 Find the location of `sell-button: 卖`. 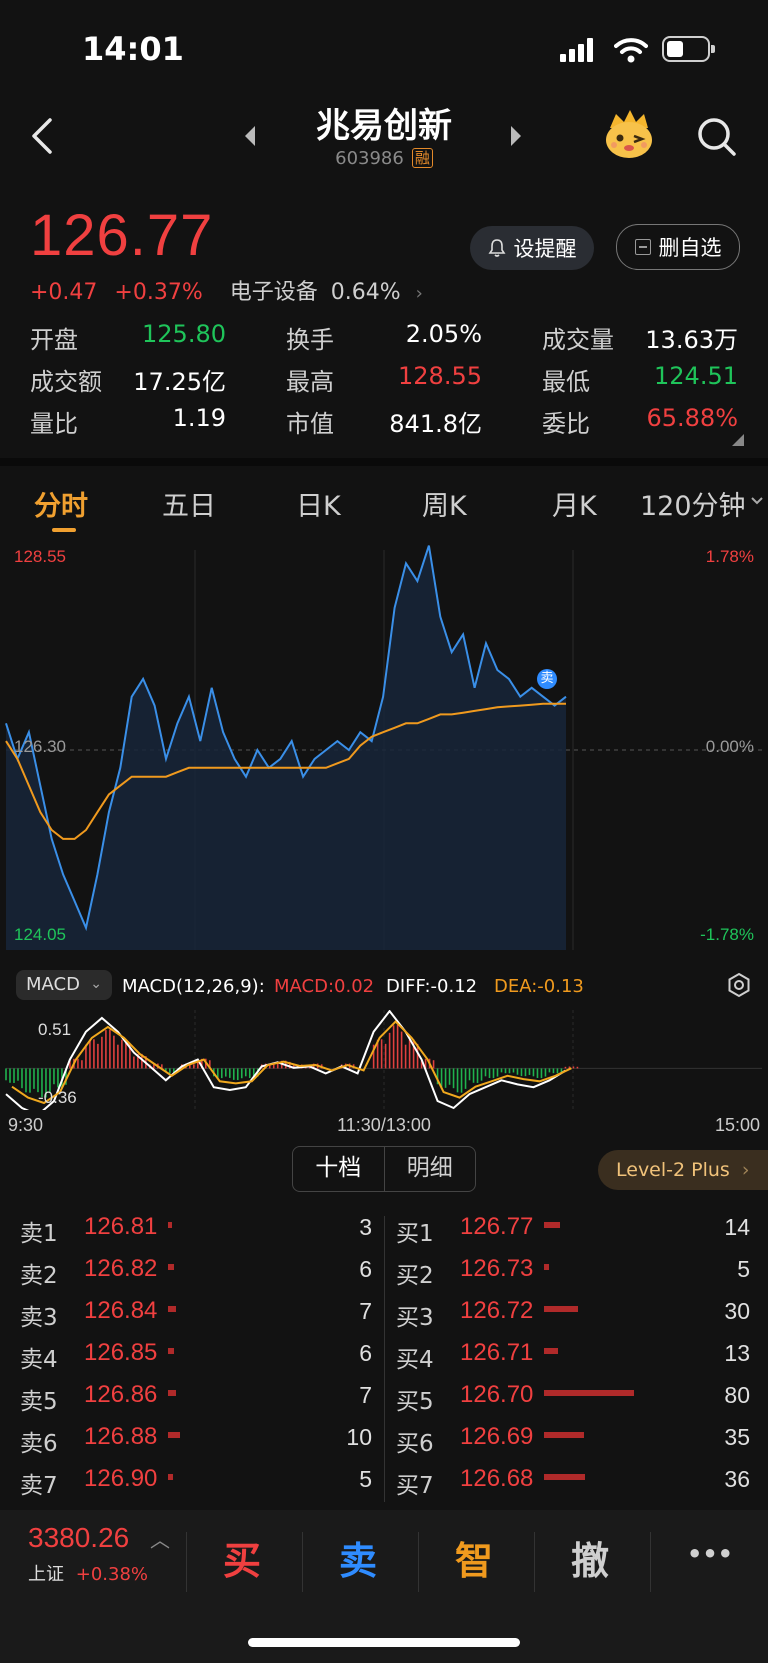

sell-button: 卖 is located at coordinates (358, 1557).